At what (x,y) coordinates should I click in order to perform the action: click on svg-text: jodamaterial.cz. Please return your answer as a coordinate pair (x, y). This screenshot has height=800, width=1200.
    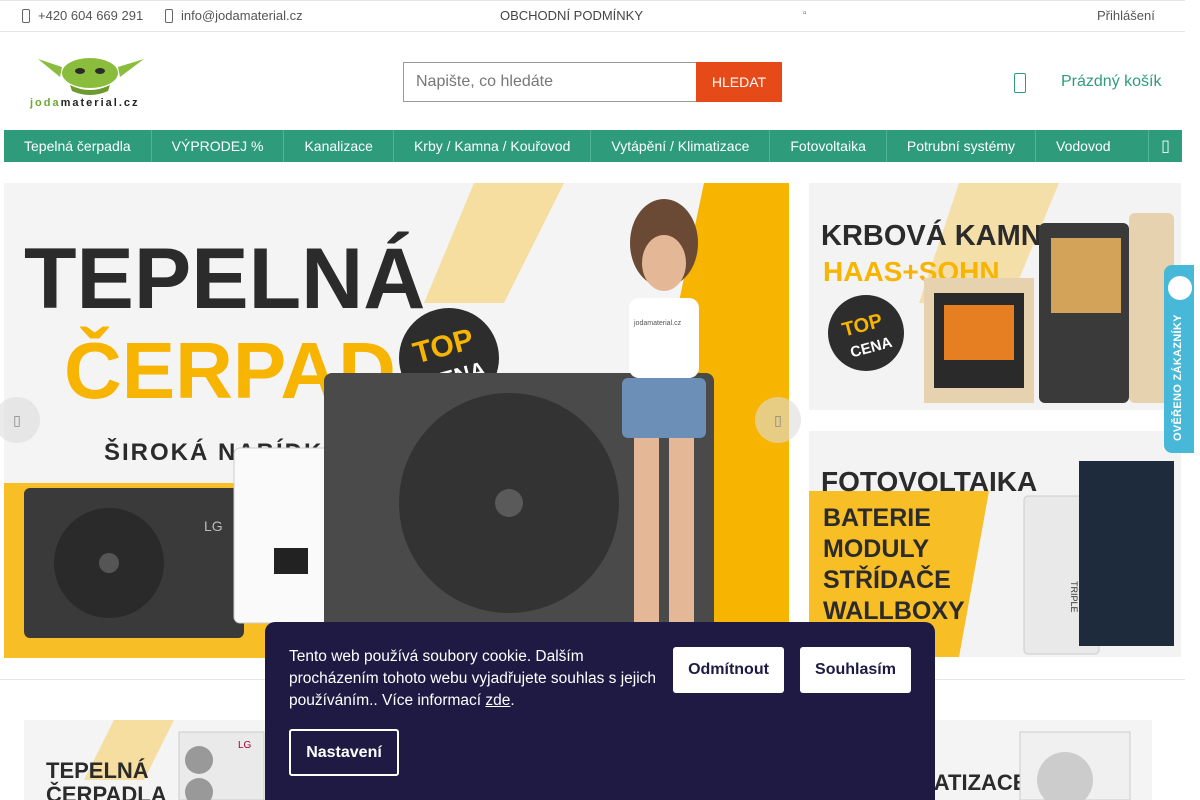
    Looking at the image, I should click on (657, 323).